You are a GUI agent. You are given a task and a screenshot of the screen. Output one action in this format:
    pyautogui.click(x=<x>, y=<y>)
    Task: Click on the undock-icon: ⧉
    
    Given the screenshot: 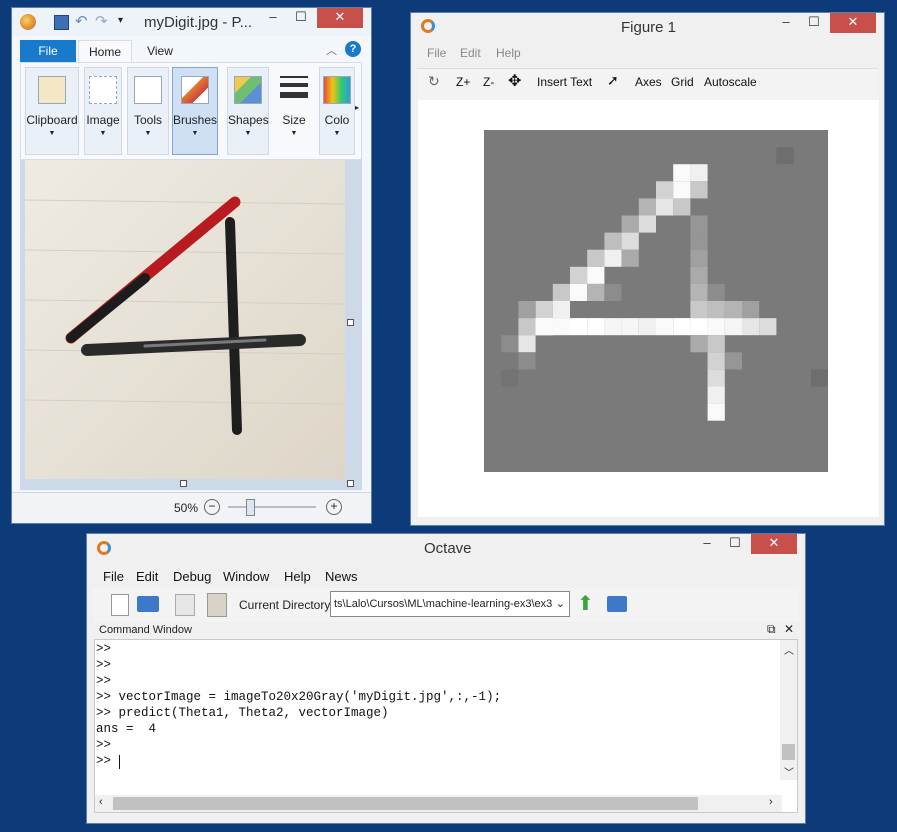 What is the action you would take?
    pyautogui.click(x=771, y=629)
    